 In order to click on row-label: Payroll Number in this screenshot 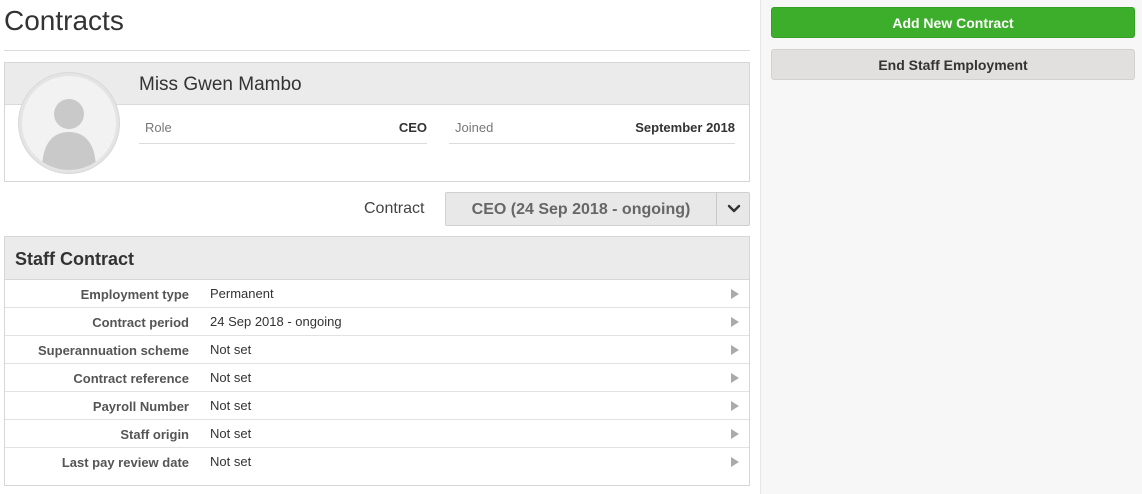, I will do `click(140, 406)`.